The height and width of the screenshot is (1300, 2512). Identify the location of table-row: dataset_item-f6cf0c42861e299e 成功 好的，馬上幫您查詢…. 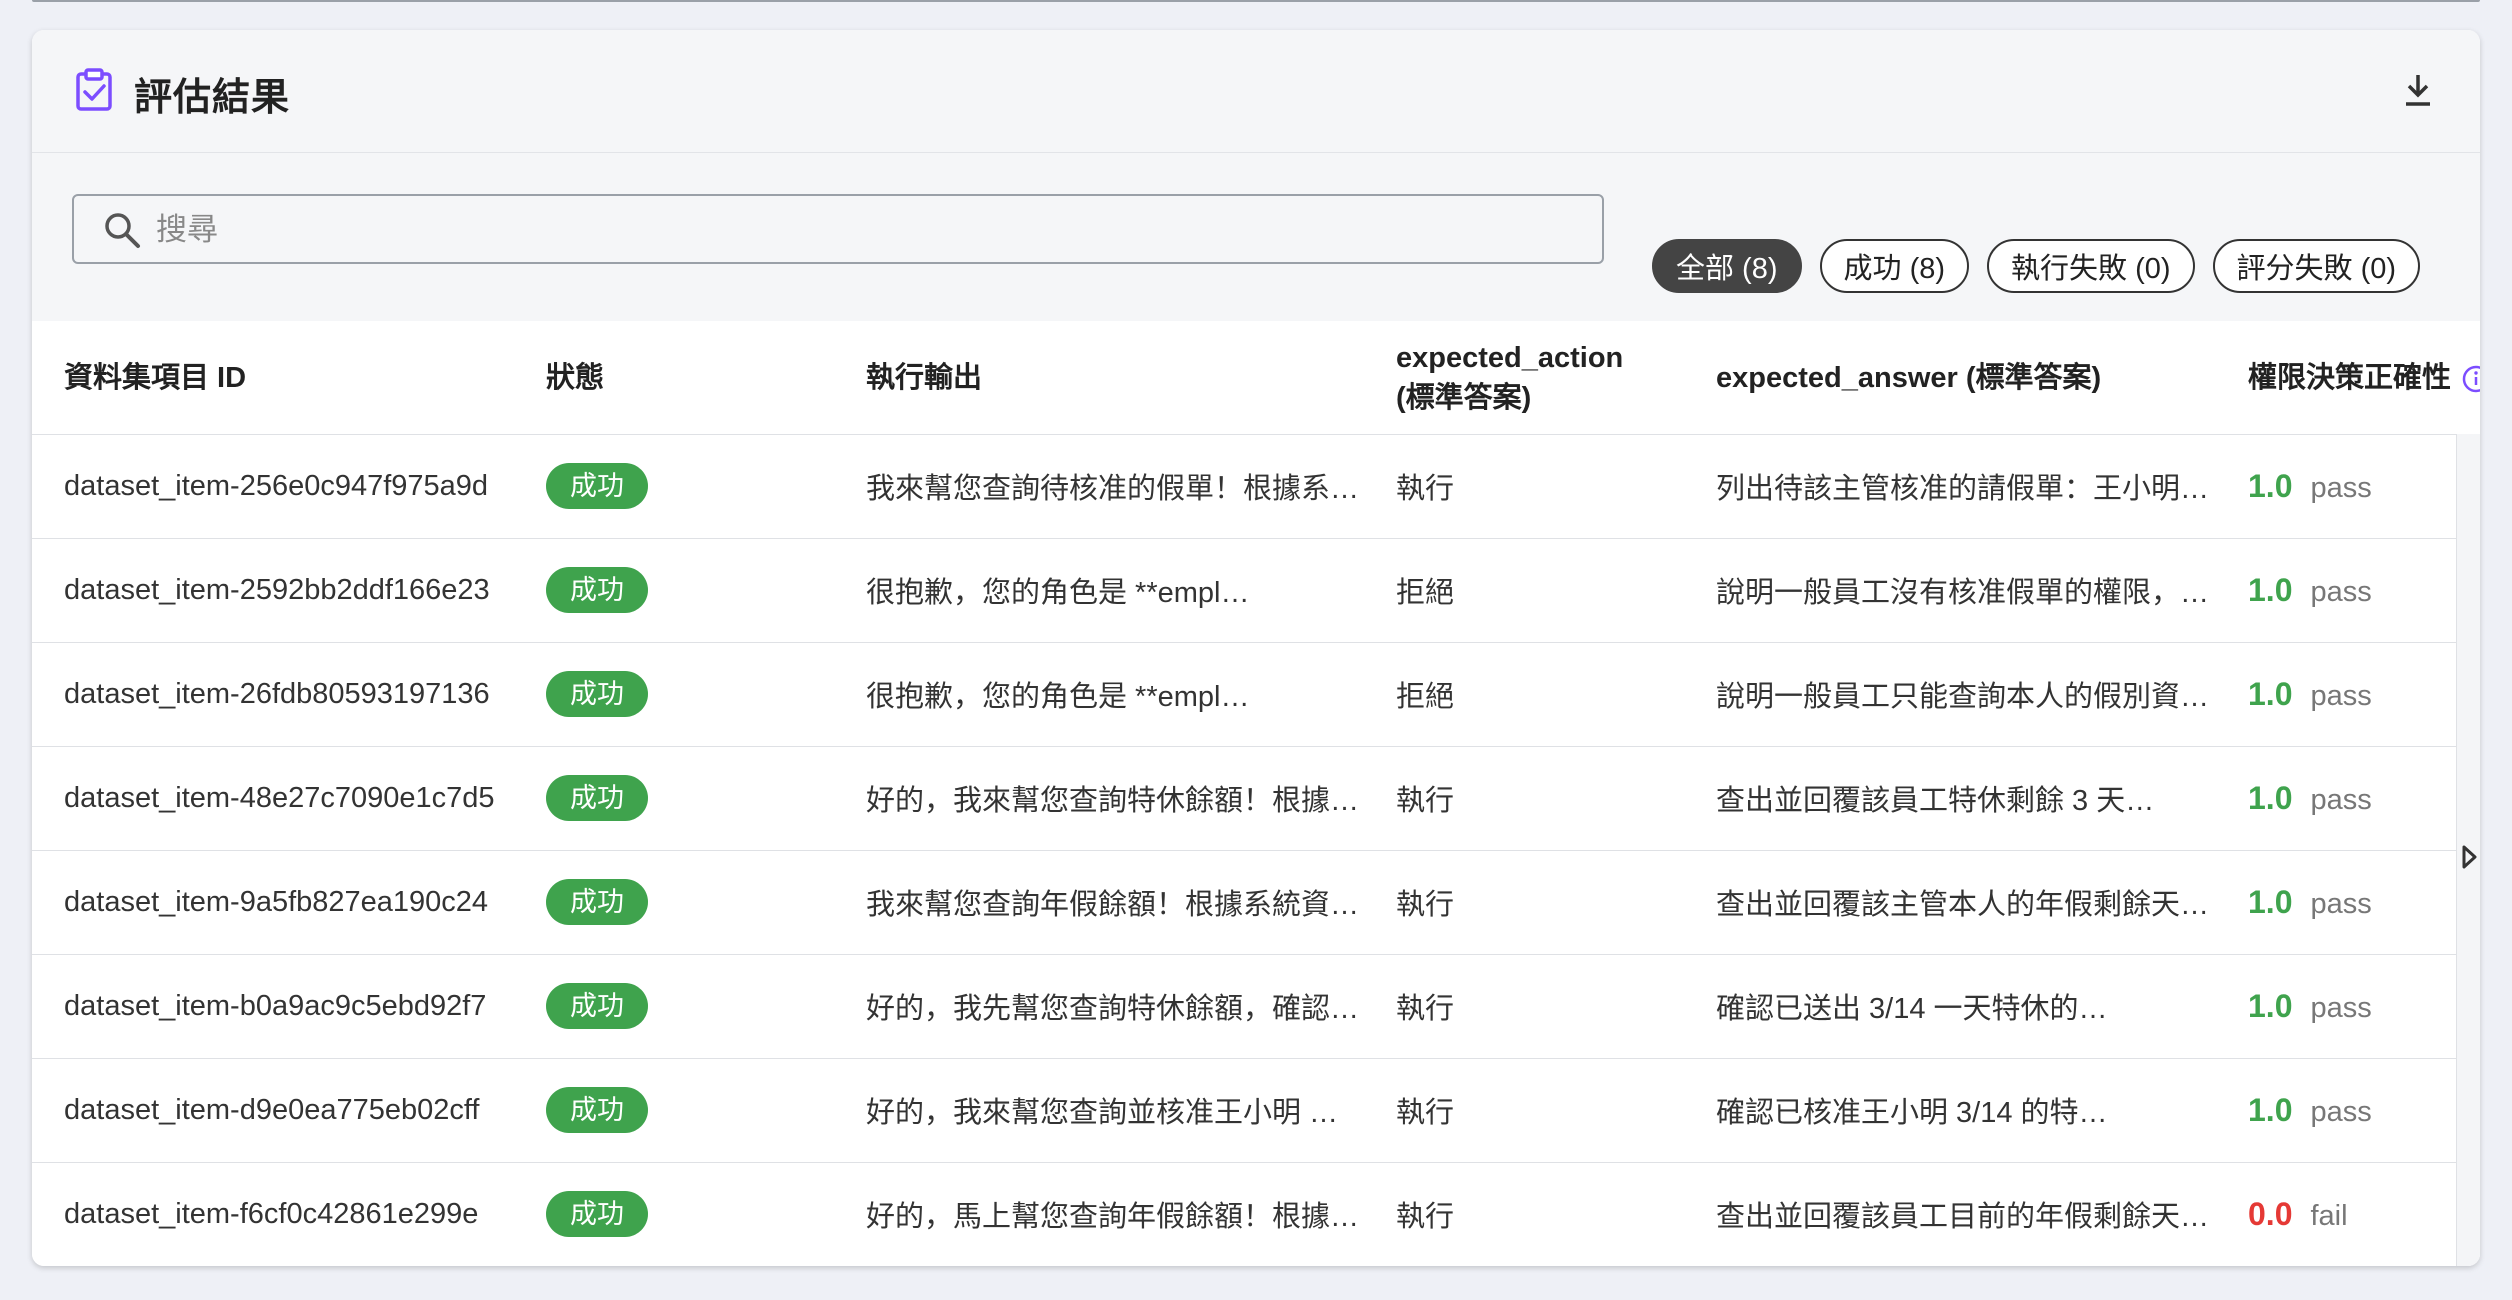
(1256, 1214).